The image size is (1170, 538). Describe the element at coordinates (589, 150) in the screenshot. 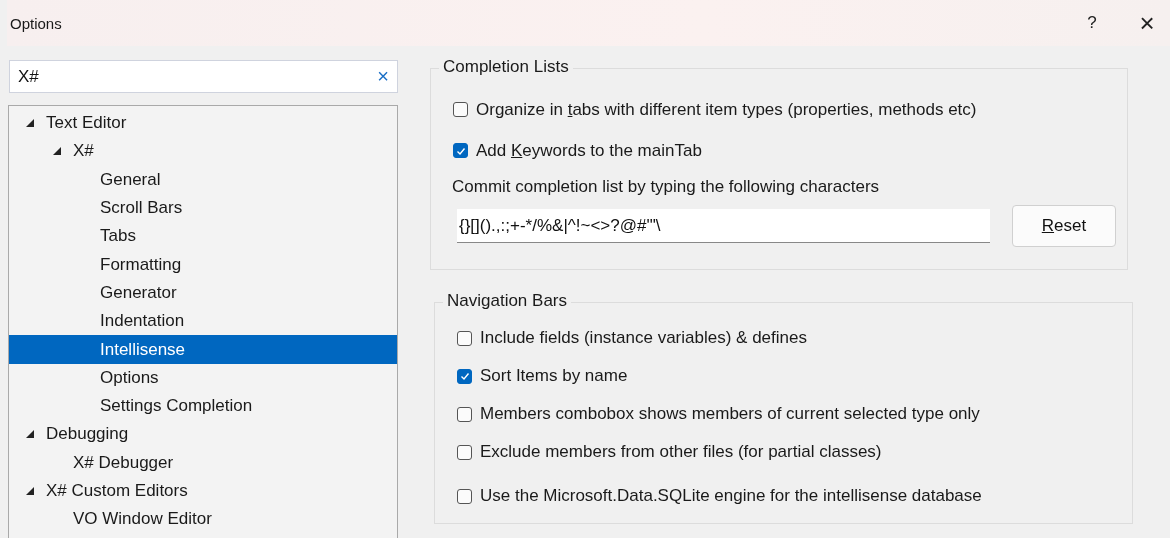

I see `option-label: Add Keywords to the mainTab` at that location.